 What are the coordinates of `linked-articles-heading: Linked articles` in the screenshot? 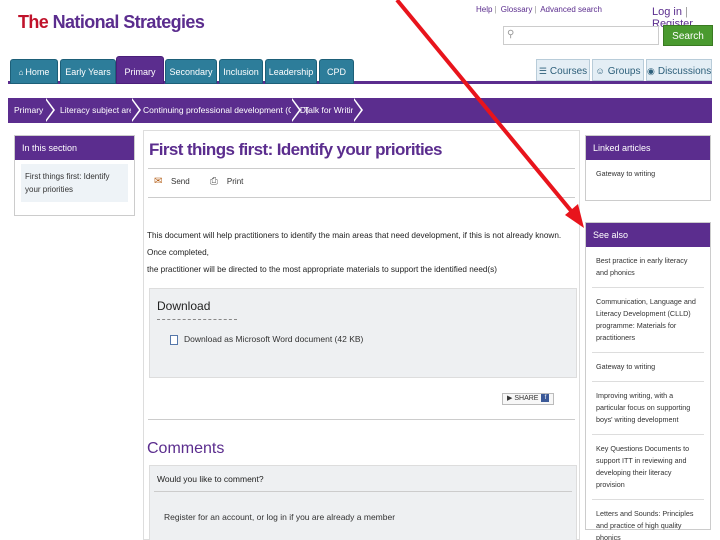 It's located at (648, 148).